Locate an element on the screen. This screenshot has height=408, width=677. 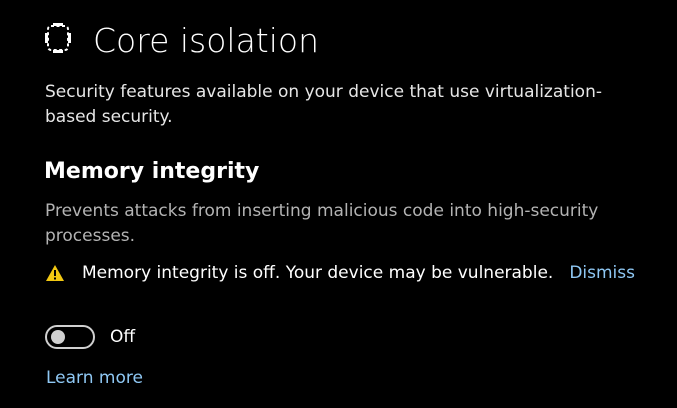
page-title: Core isolation is located at coordinates (206, 40).